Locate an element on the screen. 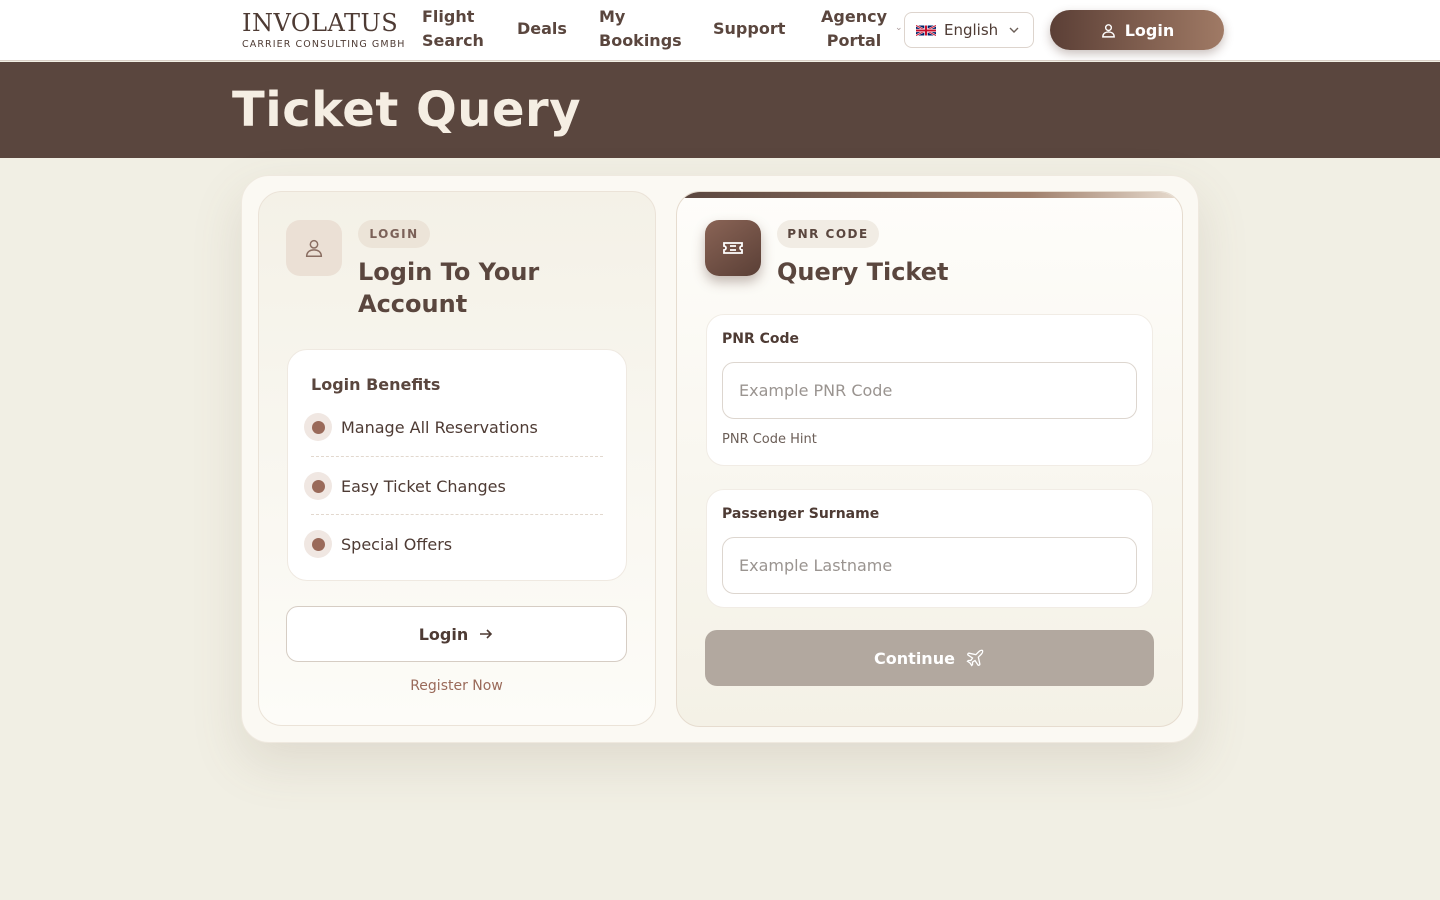 Image resolution: width=1440 pixels, height=900 pixels. panel-accent-bar is located at coordinates (929, 195).